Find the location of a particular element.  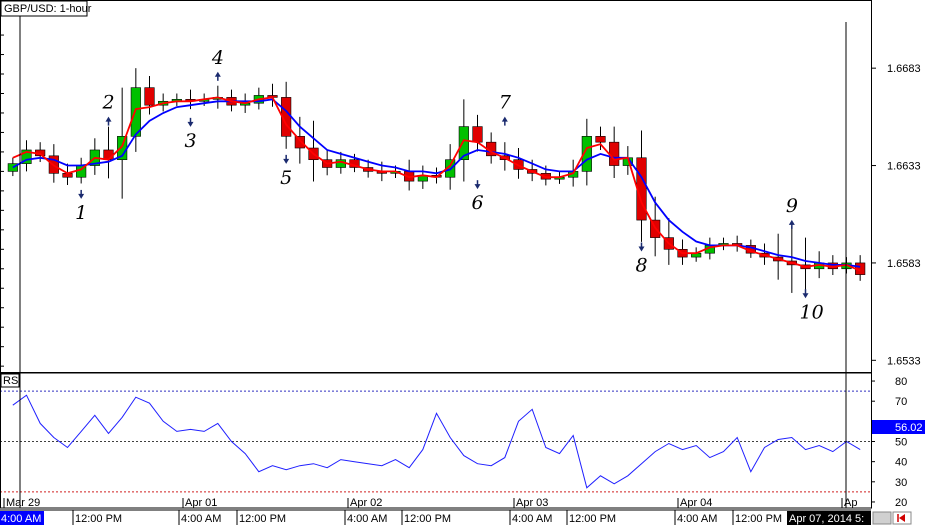

rsi-tick-label: 70 is located at coordinates (901, 402).